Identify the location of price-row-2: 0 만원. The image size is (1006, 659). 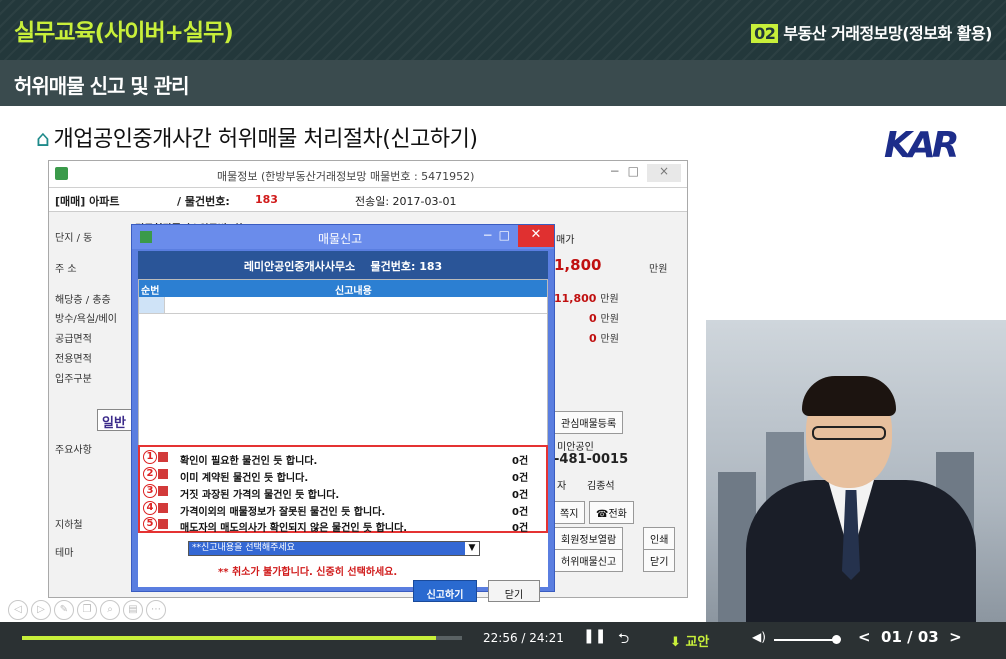
(604, 317).